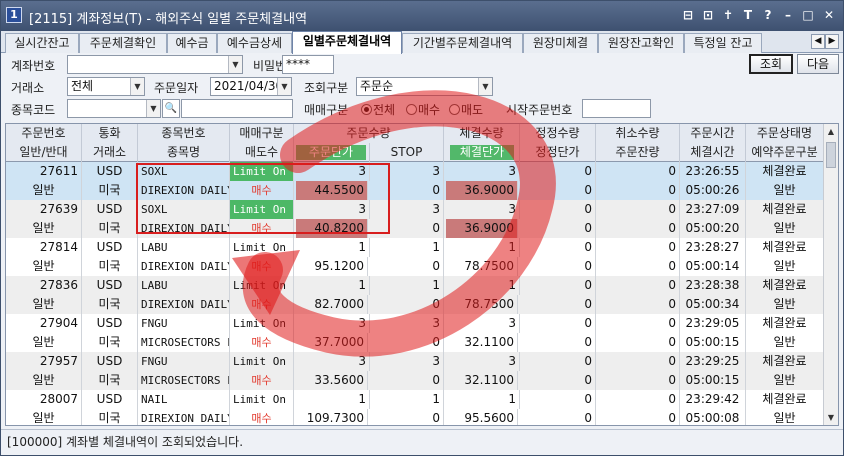 This screenshot has height=456, width=844. What do you see at coordinates (831, 417) in the screenshot?
I see `scroll-down-icon: ▼` at bounding box center [831, 417].